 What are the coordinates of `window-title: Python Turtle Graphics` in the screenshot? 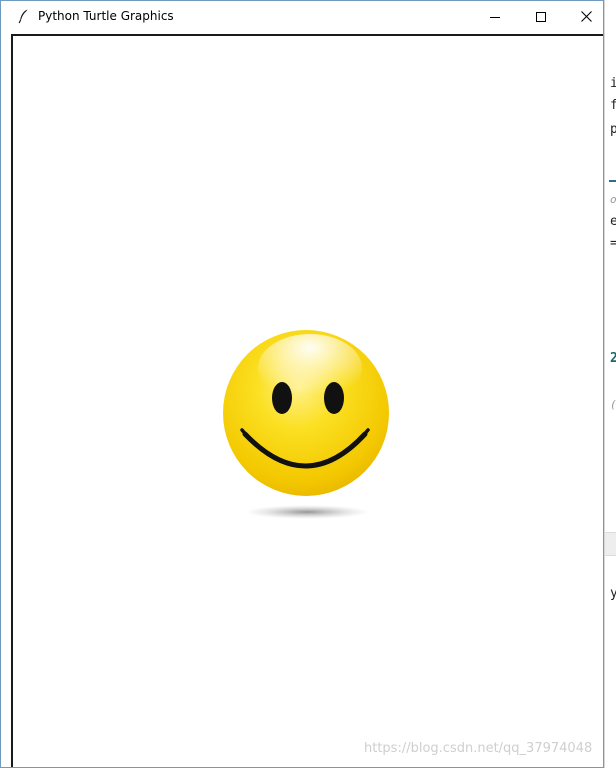 It's located at (106, 16).